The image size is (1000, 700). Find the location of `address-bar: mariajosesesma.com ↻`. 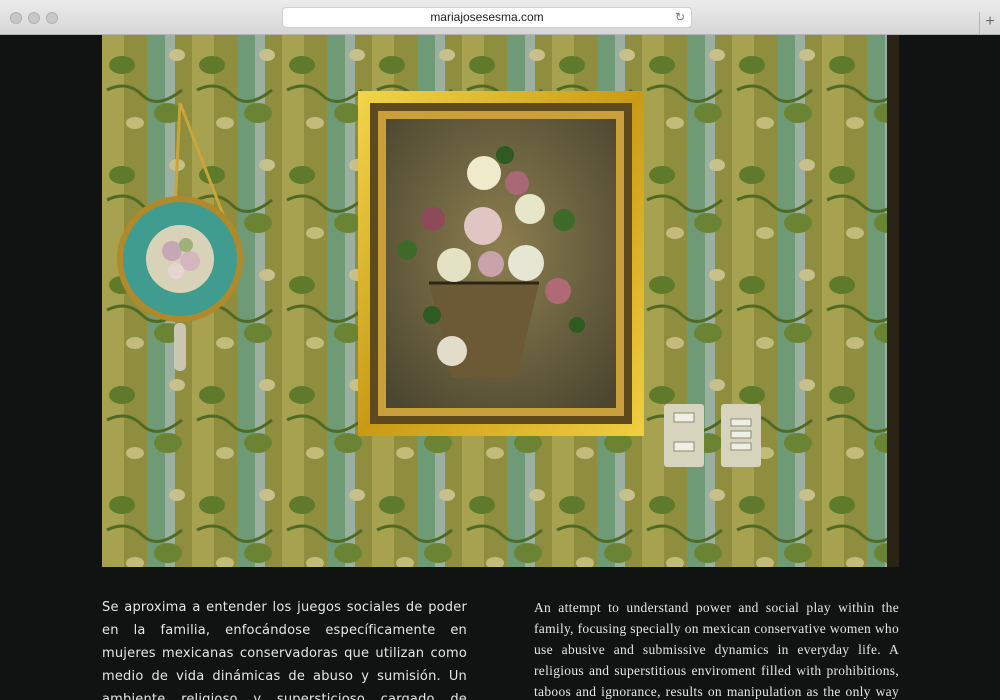

address-bar: mariajosesesma.com ↻ is located at coordinates (487, 17).